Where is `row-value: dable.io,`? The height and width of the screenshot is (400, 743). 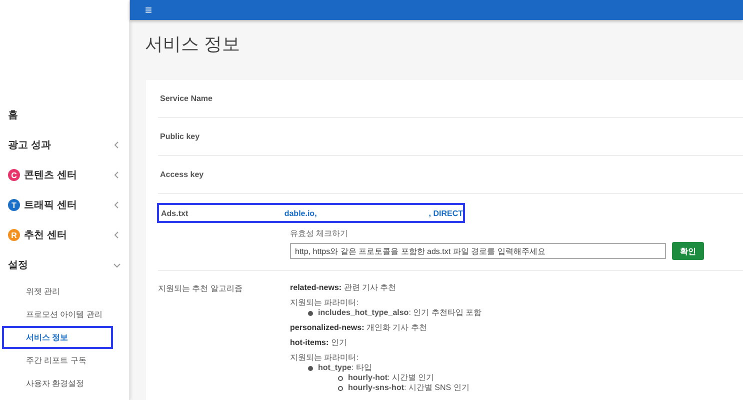
row-value: dable.io, is located at coordinates (300, 213).